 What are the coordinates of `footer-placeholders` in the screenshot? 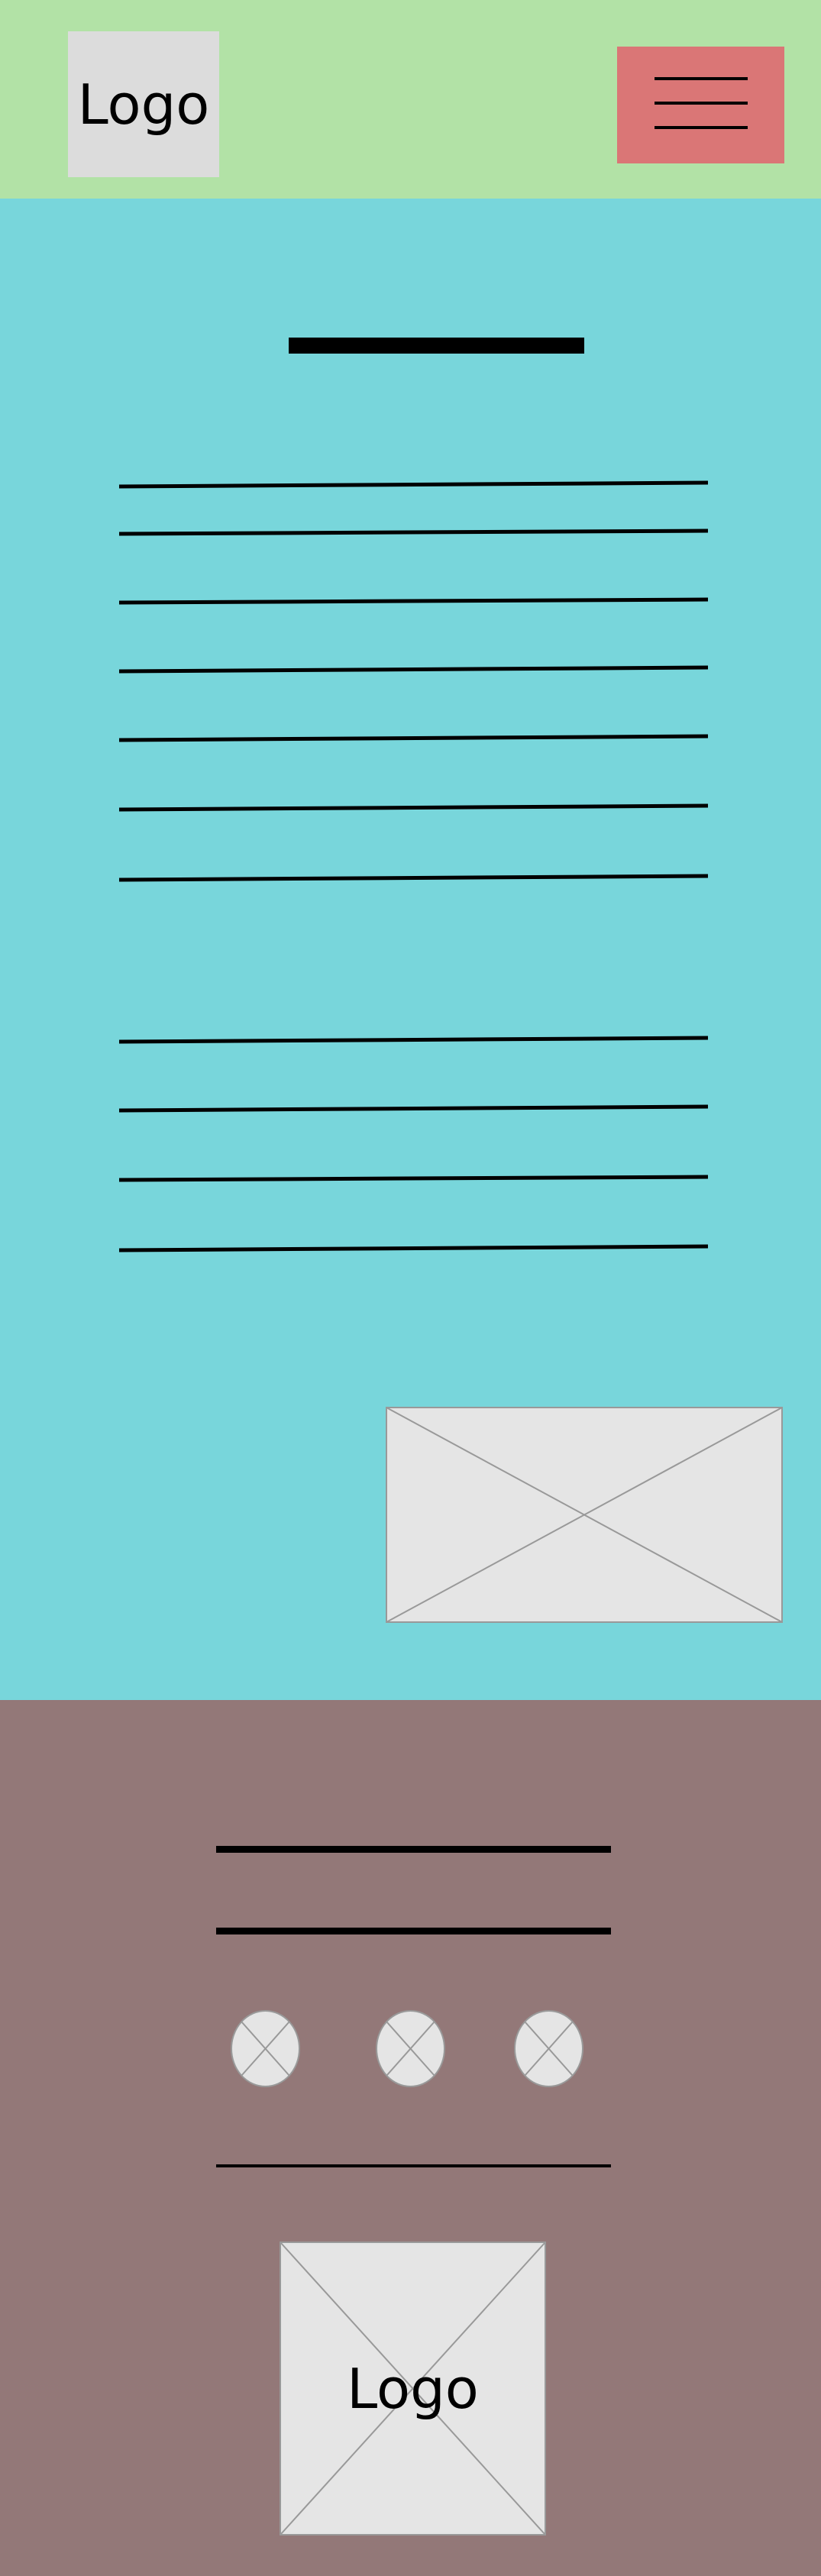 It's located at (413, 2006).